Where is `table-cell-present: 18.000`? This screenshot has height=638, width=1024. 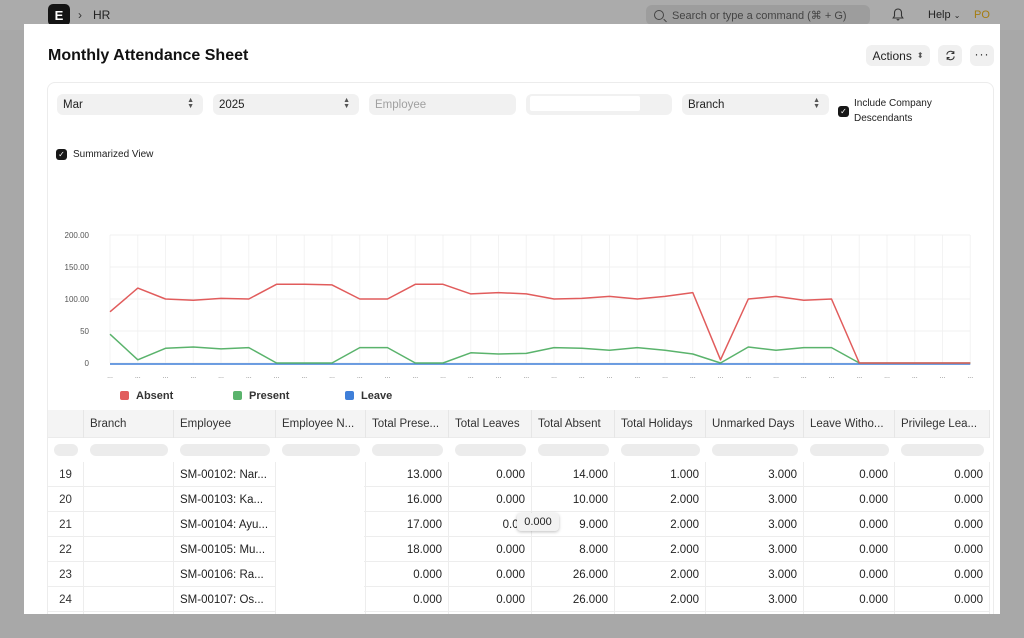 table-cell-present: 18.000 is located at coordinates (407, 549).